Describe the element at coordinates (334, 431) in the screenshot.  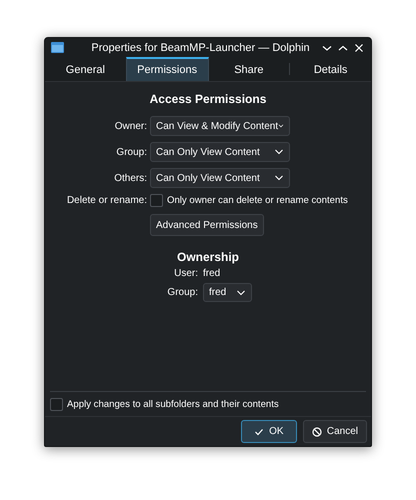
I see `cancel-button: Cancel` at that location.